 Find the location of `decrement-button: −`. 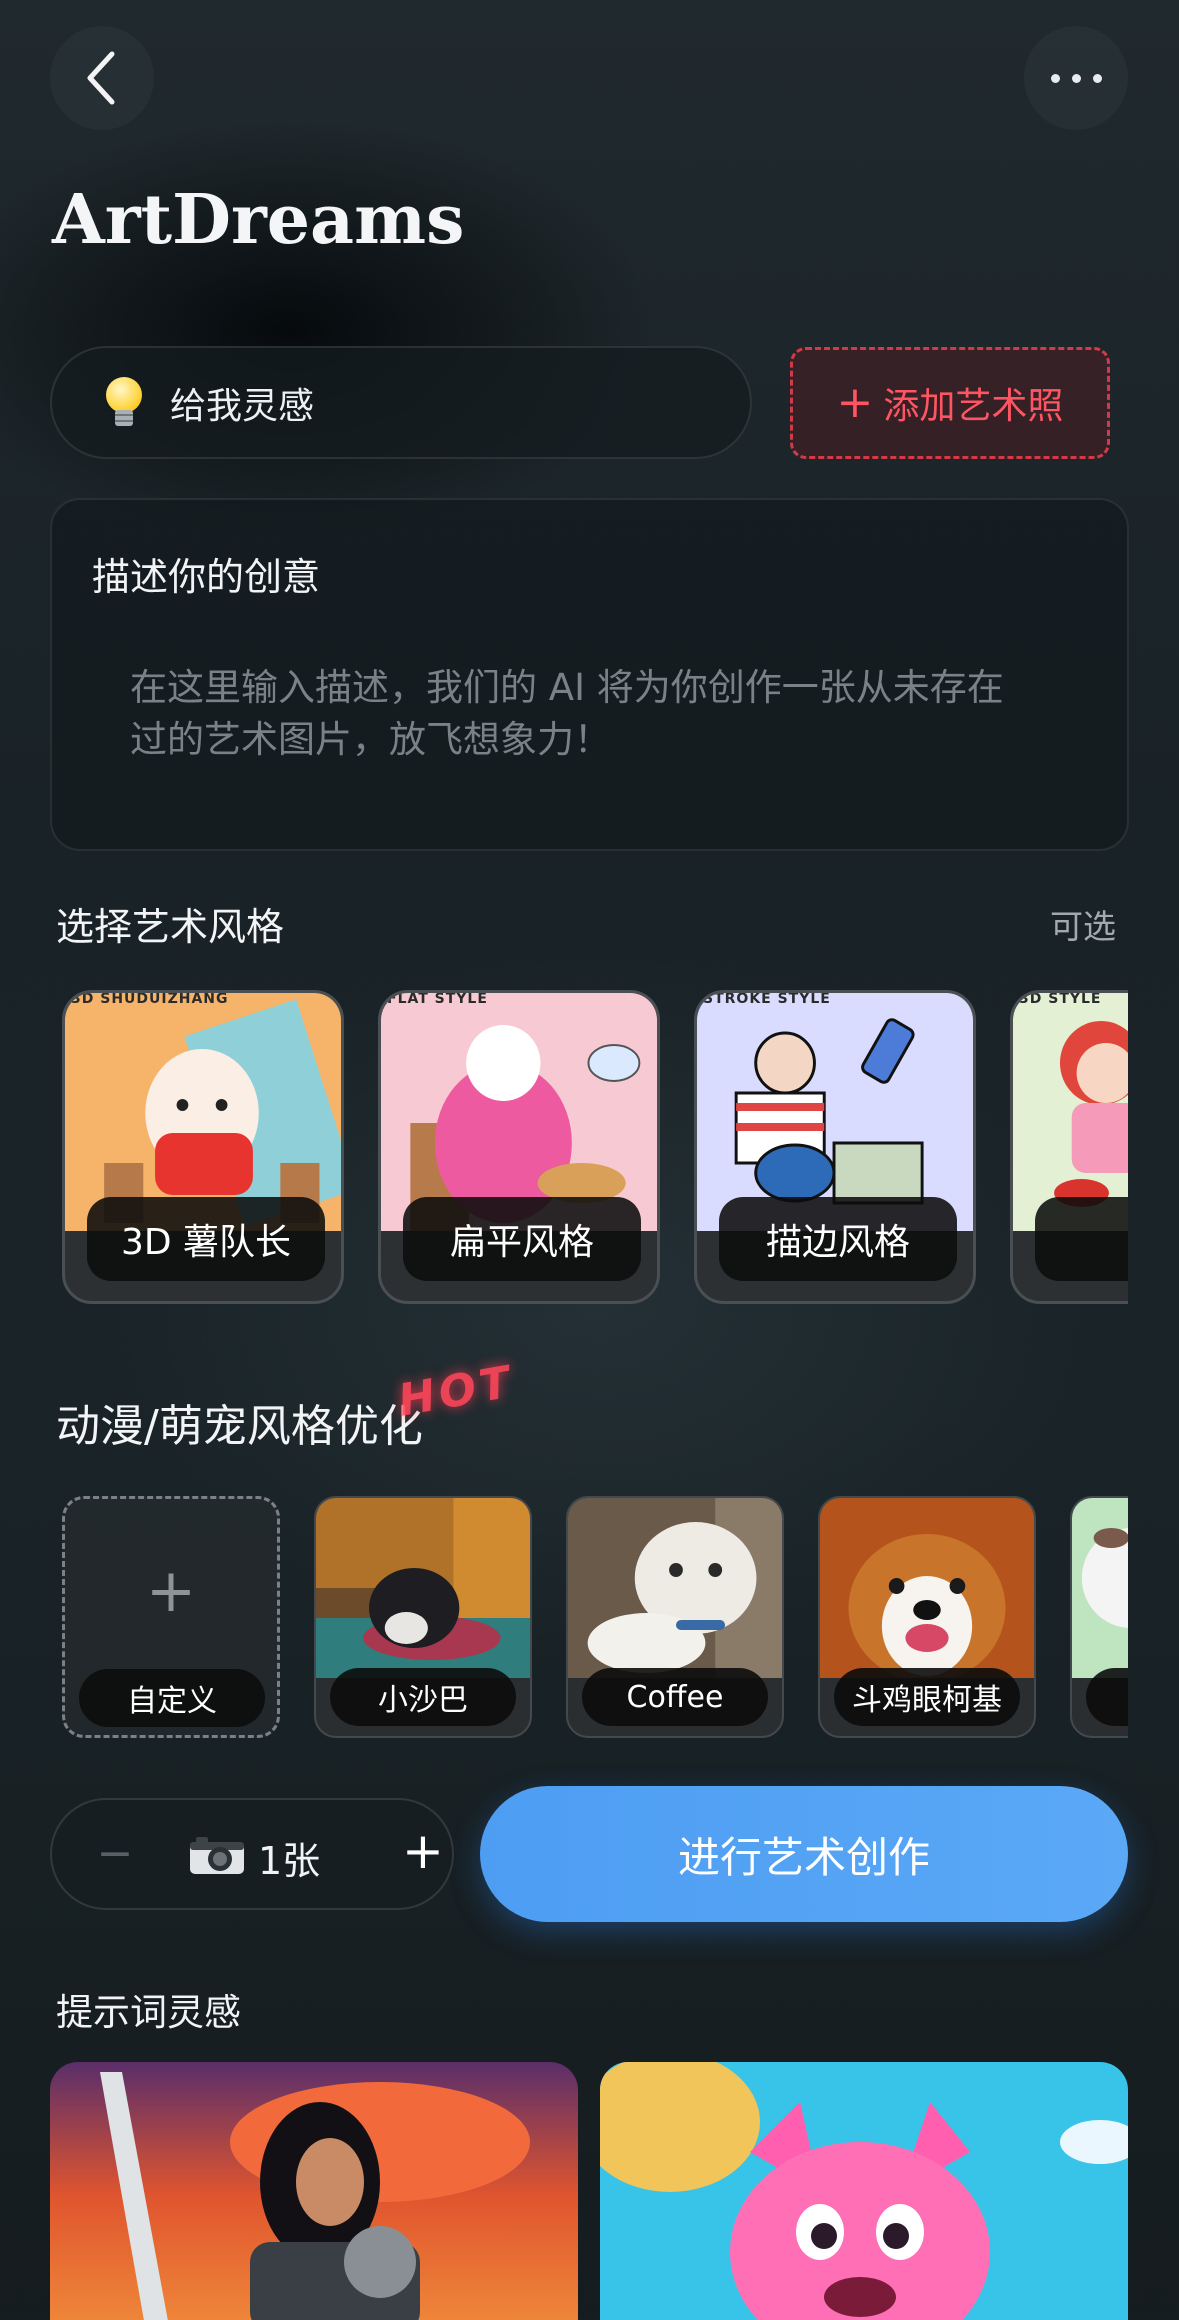

decrement-button: − is located at coordinates (115, 1853).